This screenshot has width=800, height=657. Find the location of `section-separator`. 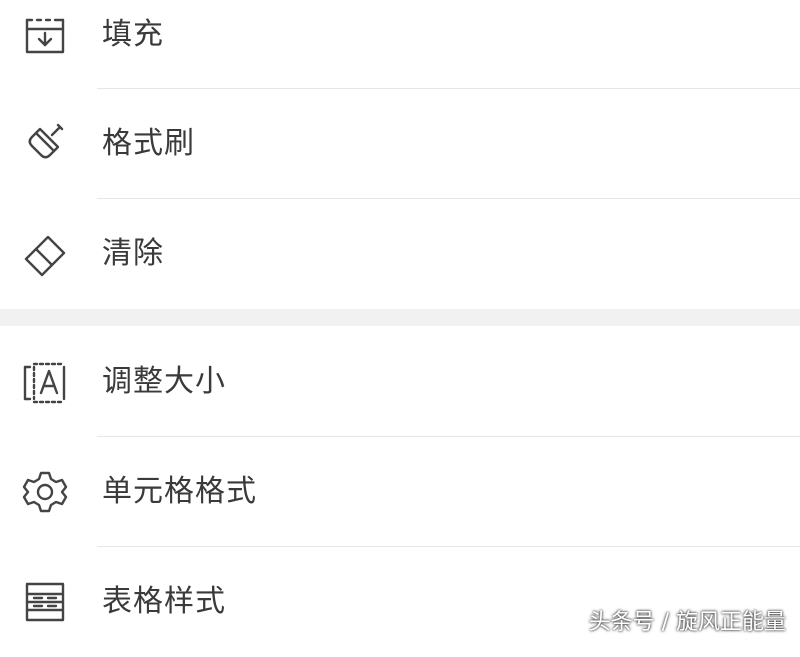

section-separator is located at coordinates (400, 317).